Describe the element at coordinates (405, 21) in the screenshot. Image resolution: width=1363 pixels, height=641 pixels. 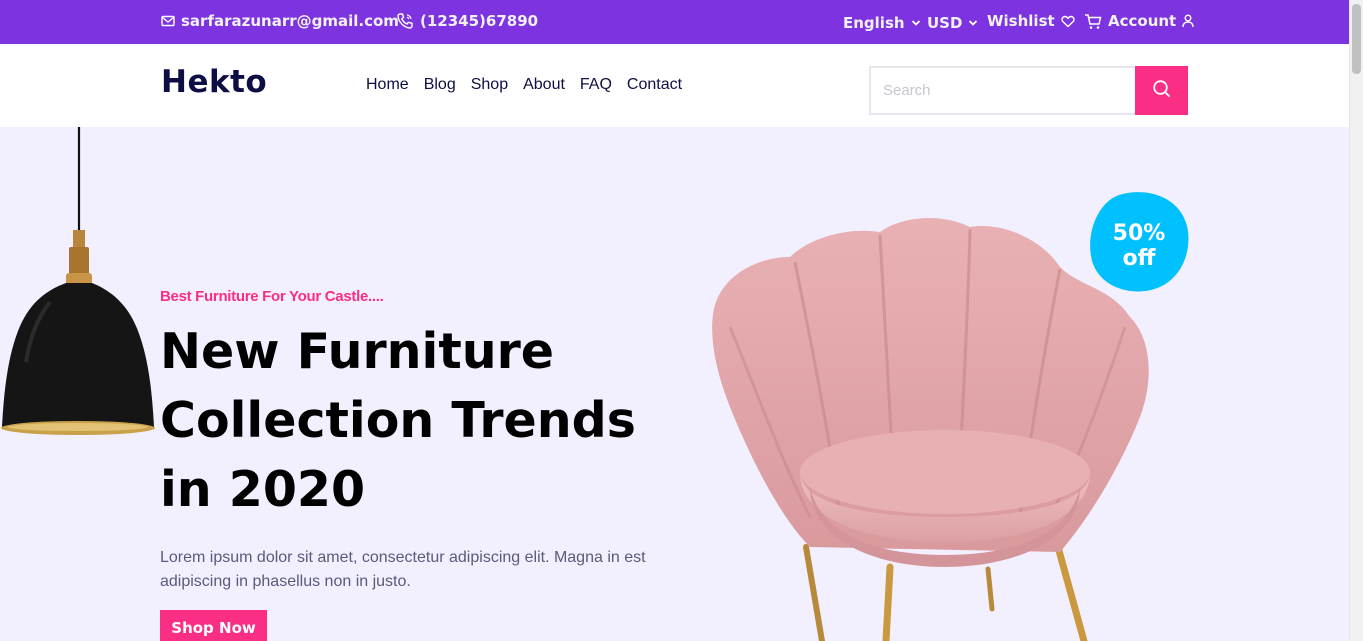
I see `phone-icon` at that location.